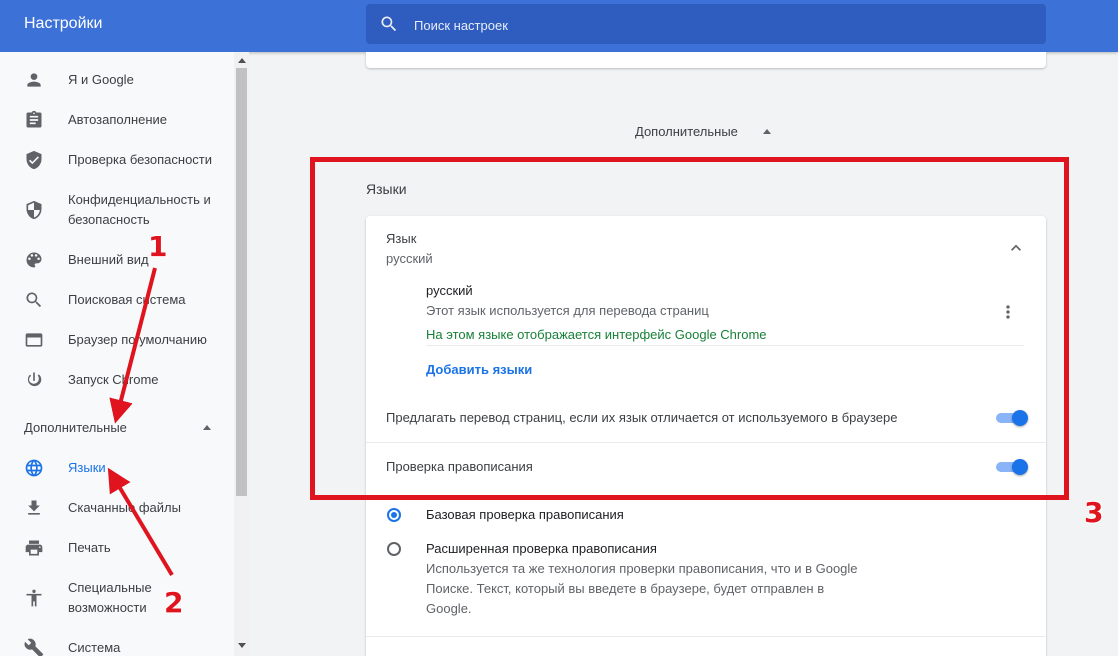 This screenshot has height=656, width=1118. I want to click on languages-section-title: Языки, so click(386, 189).